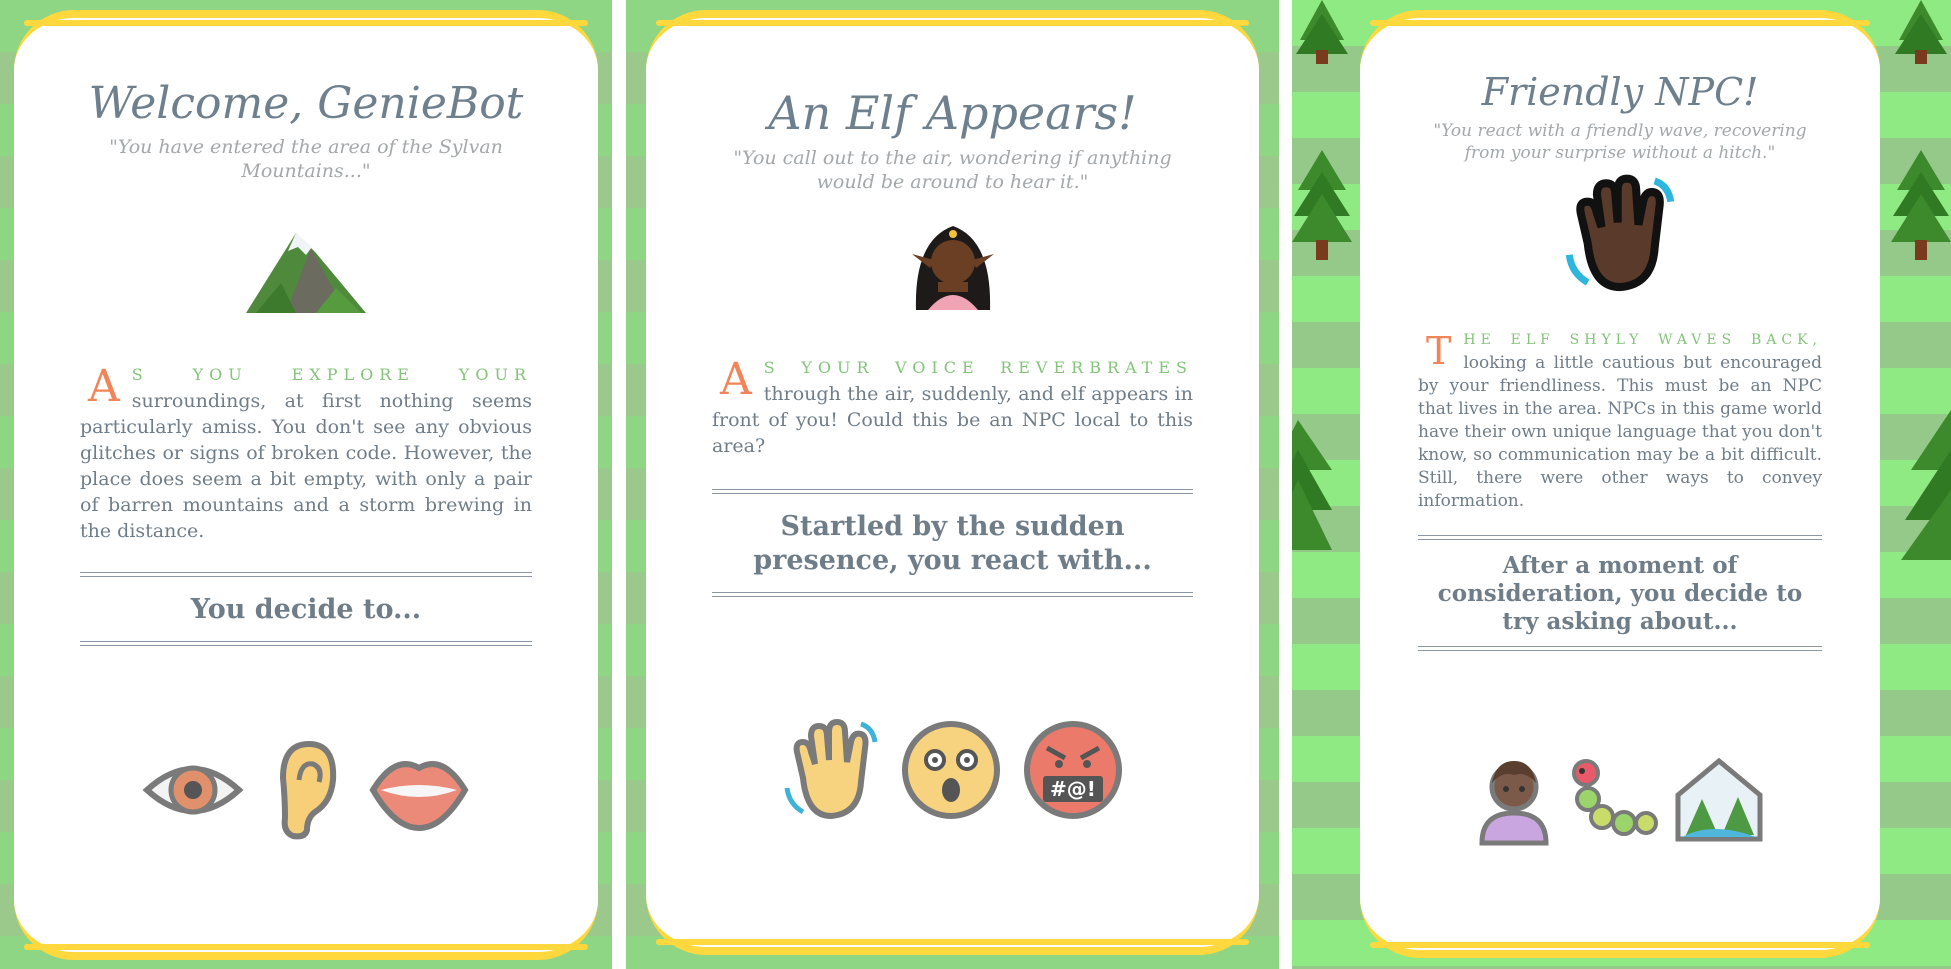  What do you see at coordinates (978, 367) in the screenshot?
I see `lead-words: s your voice reverbrates` at bounding box center [978, 367].